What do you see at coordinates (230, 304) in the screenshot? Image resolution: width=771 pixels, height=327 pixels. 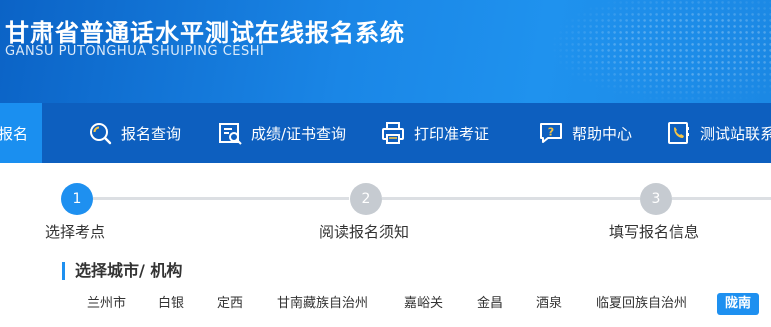 I see `city-option: 定西` at bounding box center [230, 304].